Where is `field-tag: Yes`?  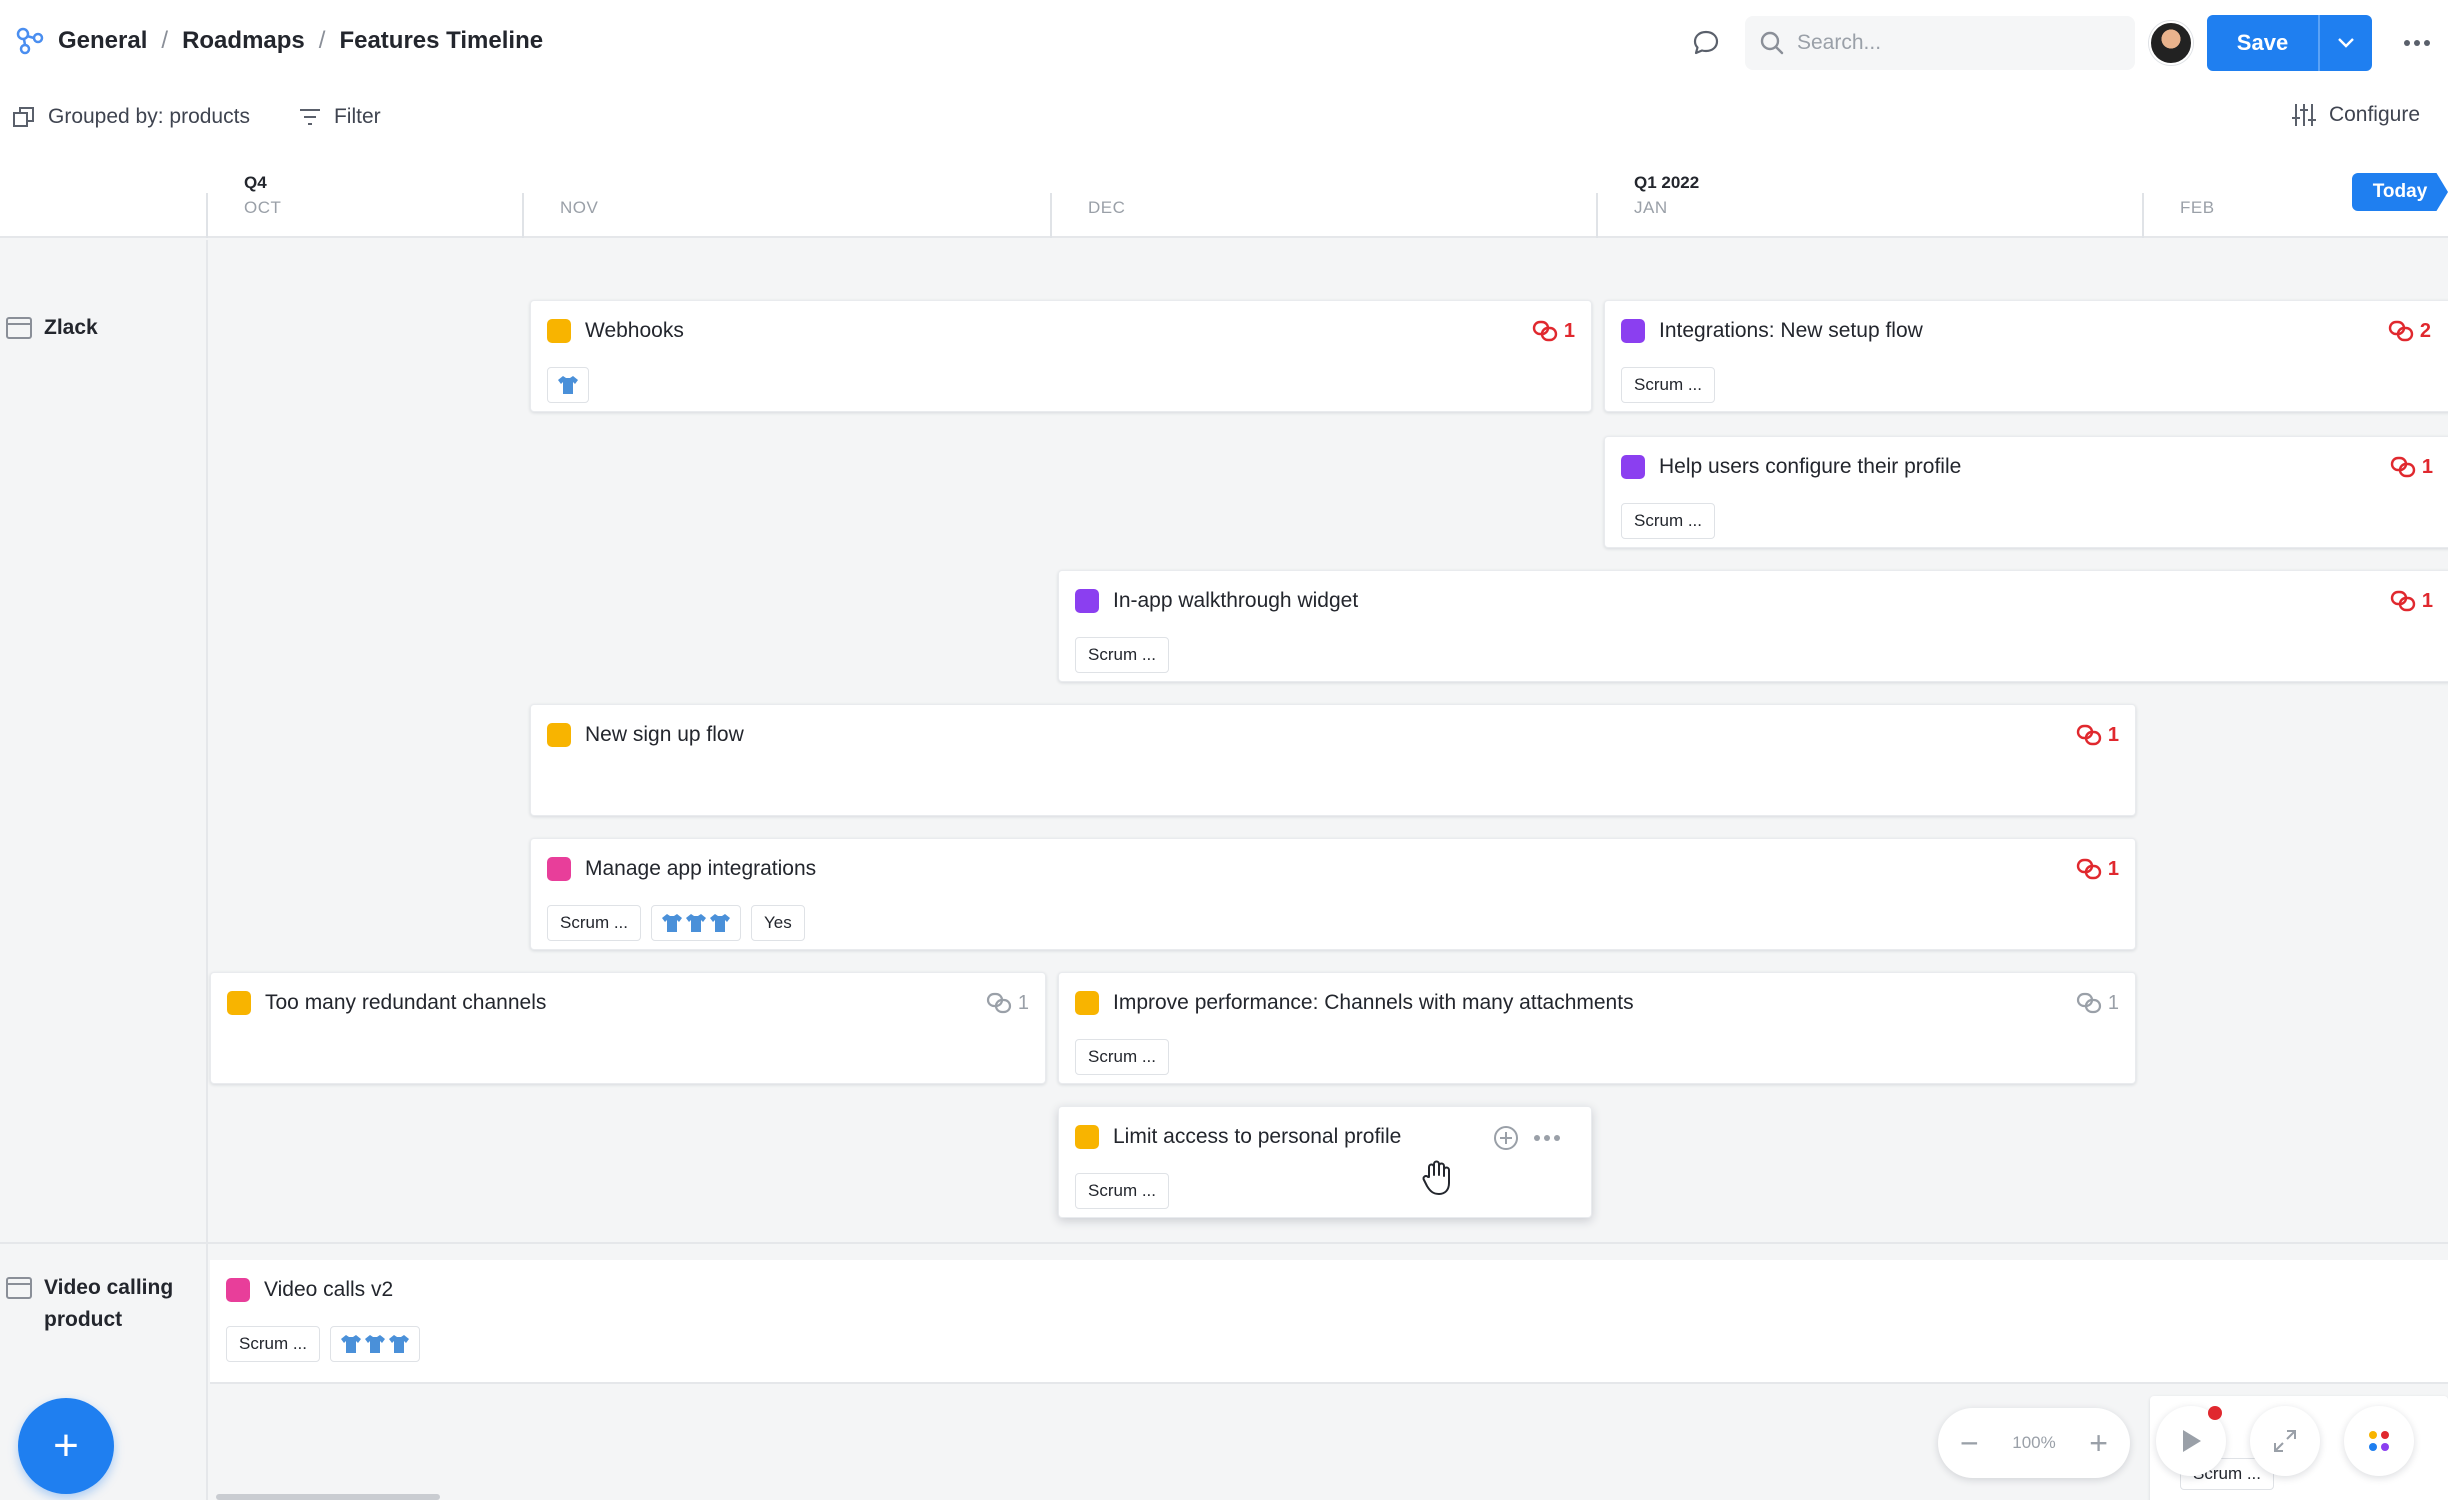
field-tag: Yes is located at coordinates (778, 923).